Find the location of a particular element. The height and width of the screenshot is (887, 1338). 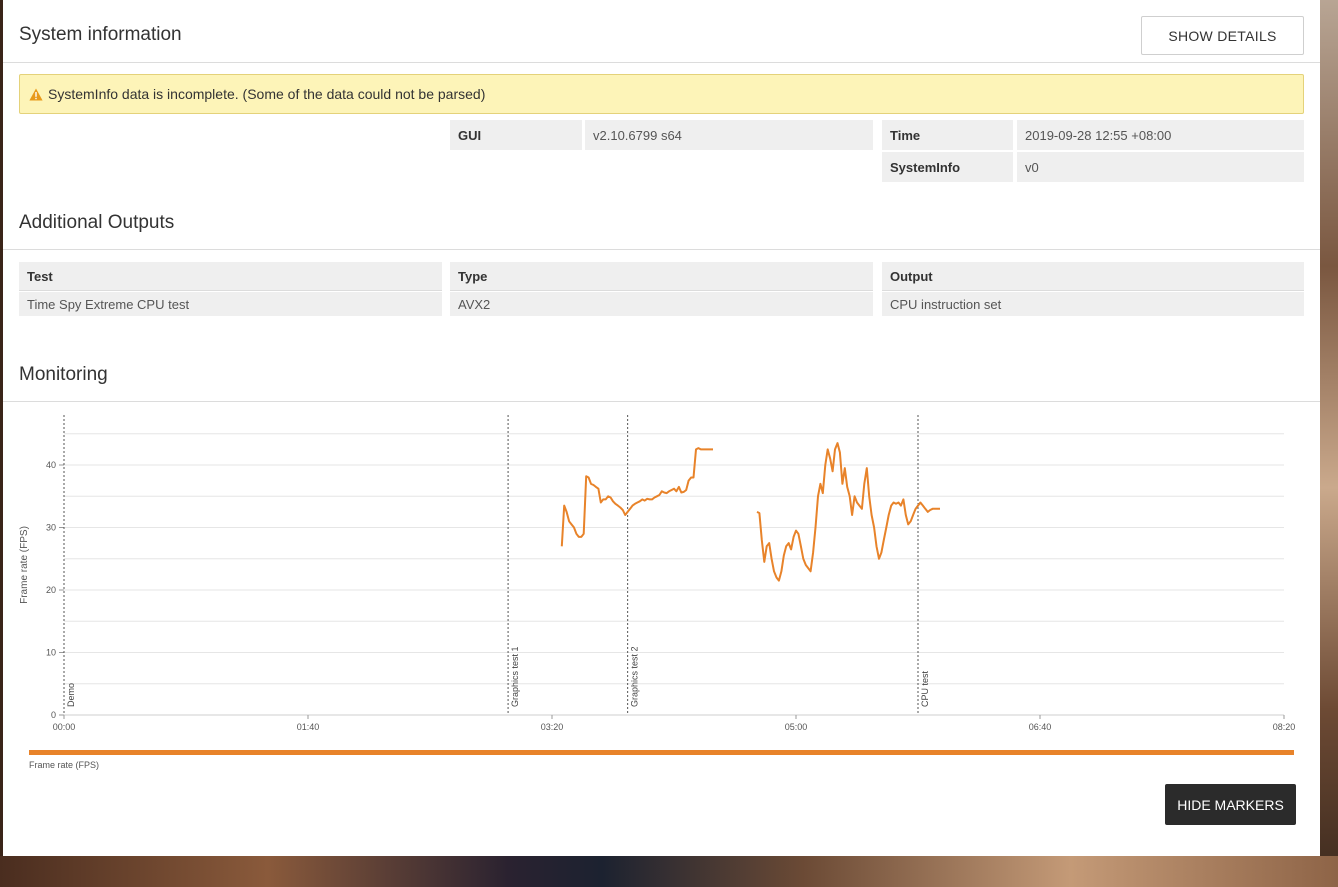

series-frame-rate is located at coordinates (750, 512).